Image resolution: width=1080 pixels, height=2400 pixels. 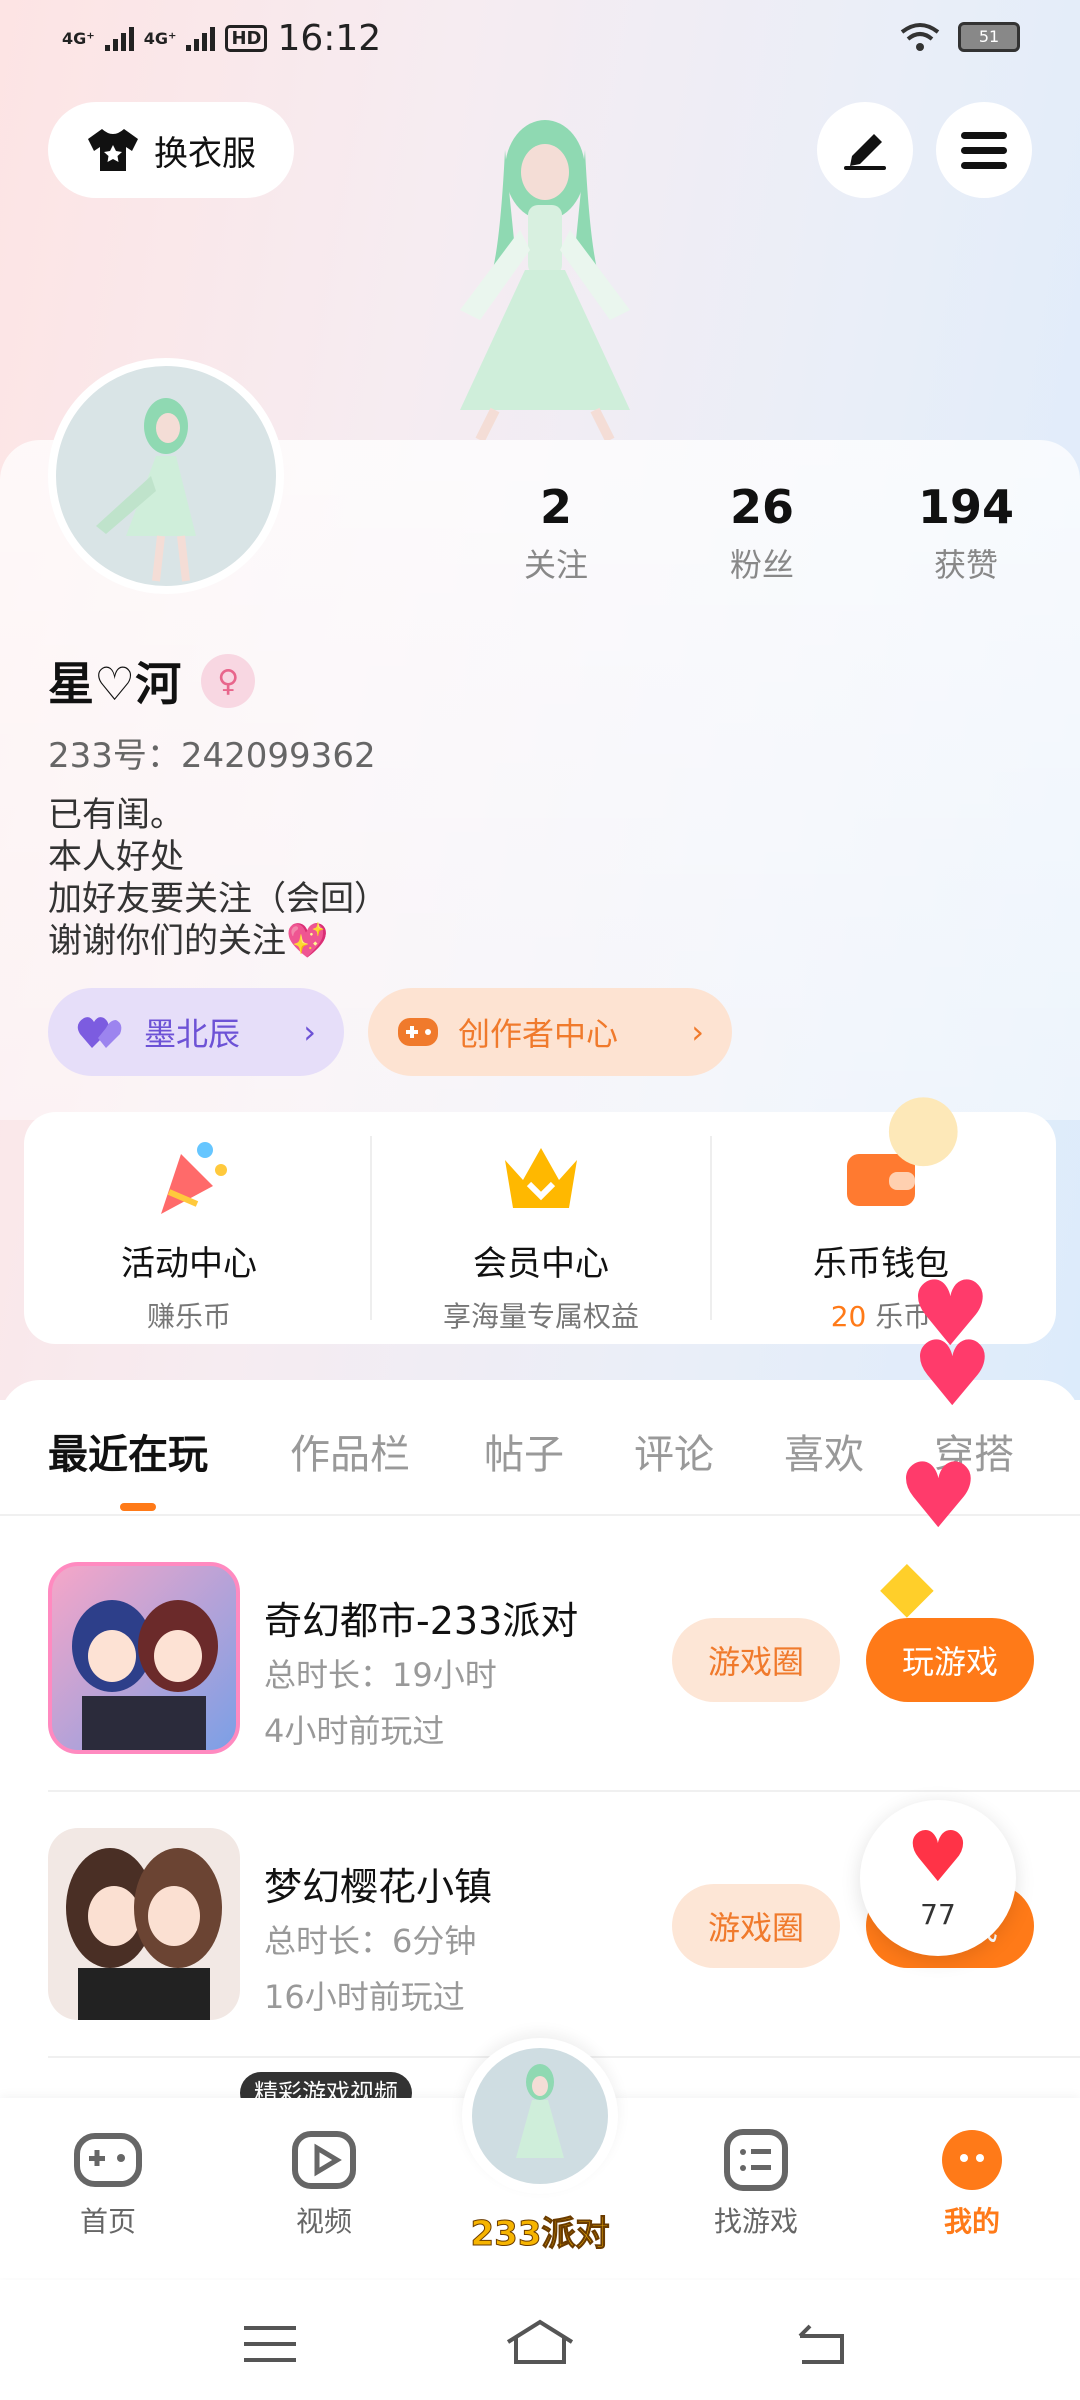 I want to click on pen-icon, so click(x=865, y=152).